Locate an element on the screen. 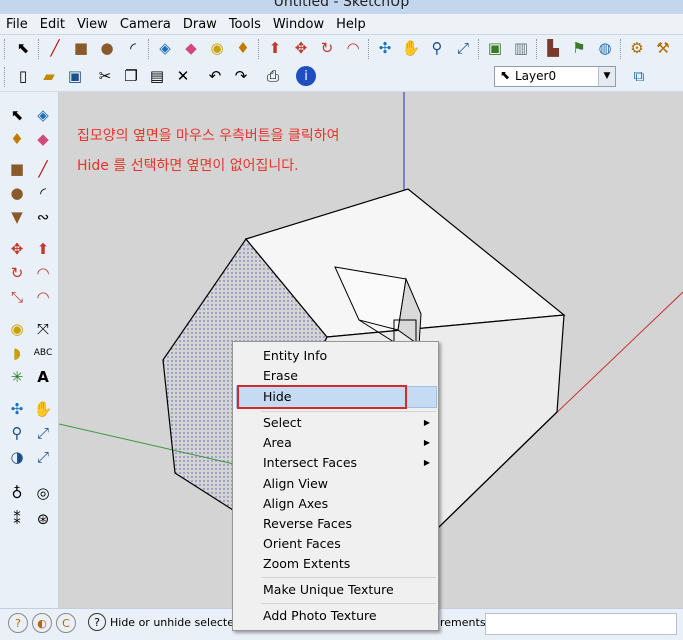 This screenshot has height=640, width=683. menu-area: Area is located at coordinates (277, 442).